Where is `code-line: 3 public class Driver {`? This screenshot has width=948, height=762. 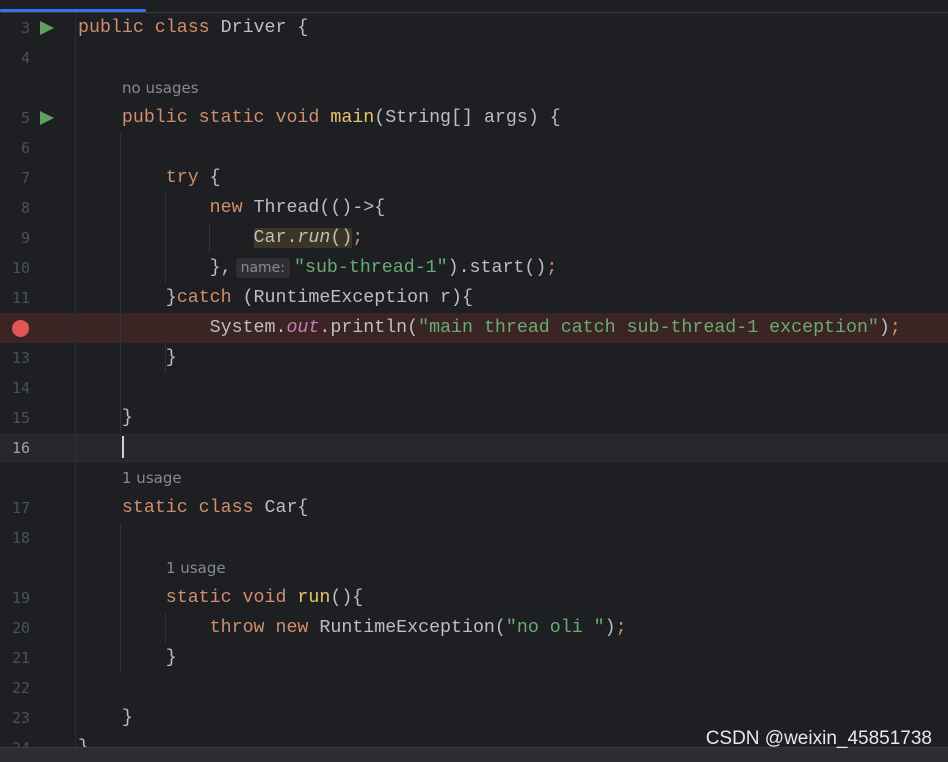
code-line: 3 public class Driver { is located at coordinates (474, 28).